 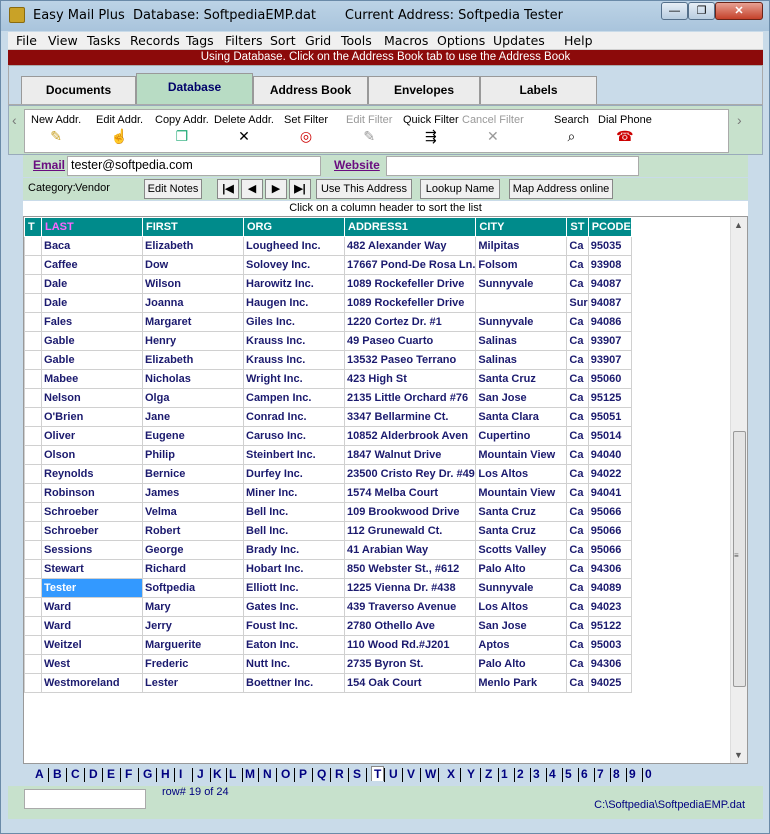 What do you see at coordinates (92, 493) in the screenshot?
I see `cell-last: Robinson` at bounding box center [92, 493].